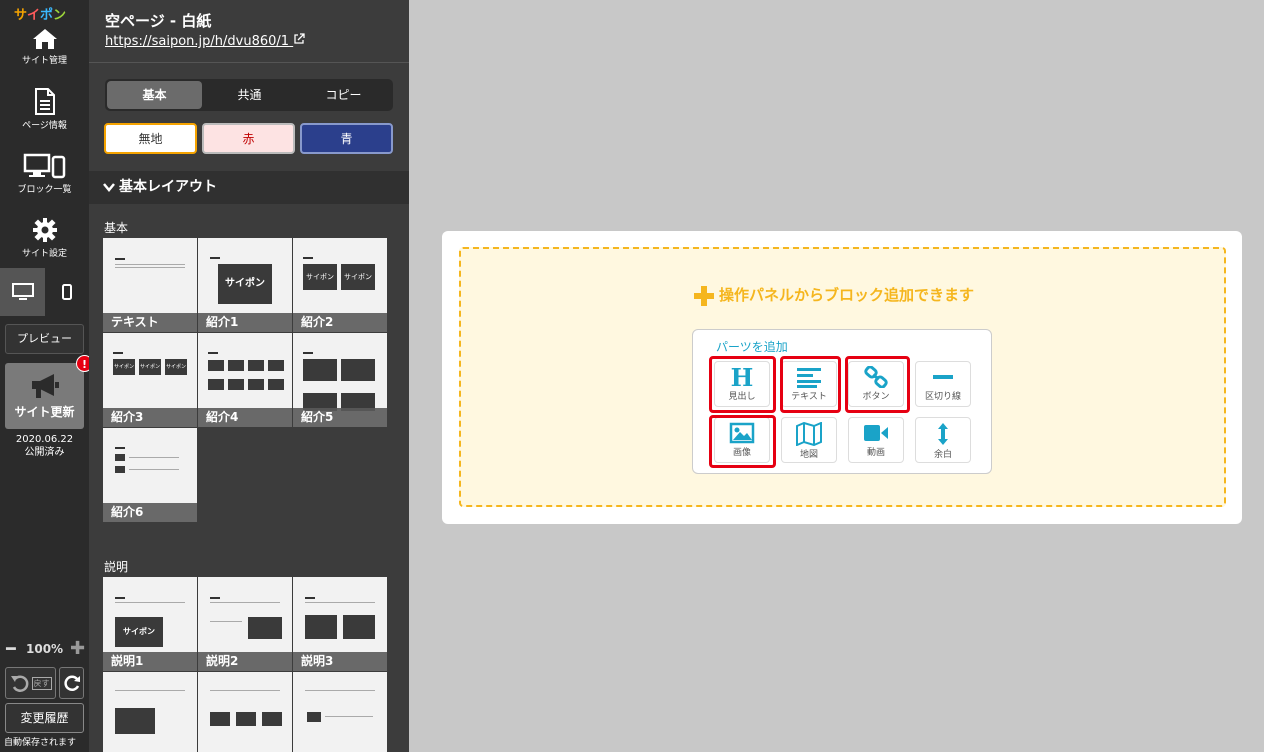 The width and height of the screenshot is (1264, 752). Describe the element at coordinates (44, 238) in the screenshot. I see `site-settings-button: サイト設定` at that location.